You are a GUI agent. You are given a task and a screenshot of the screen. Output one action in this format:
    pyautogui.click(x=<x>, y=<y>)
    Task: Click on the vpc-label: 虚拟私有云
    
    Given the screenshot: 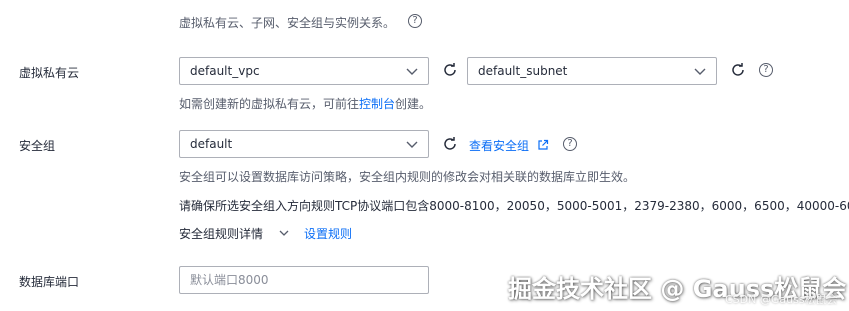 What is the action you would take?
    pyautogui.click(x=49, y=73)
    